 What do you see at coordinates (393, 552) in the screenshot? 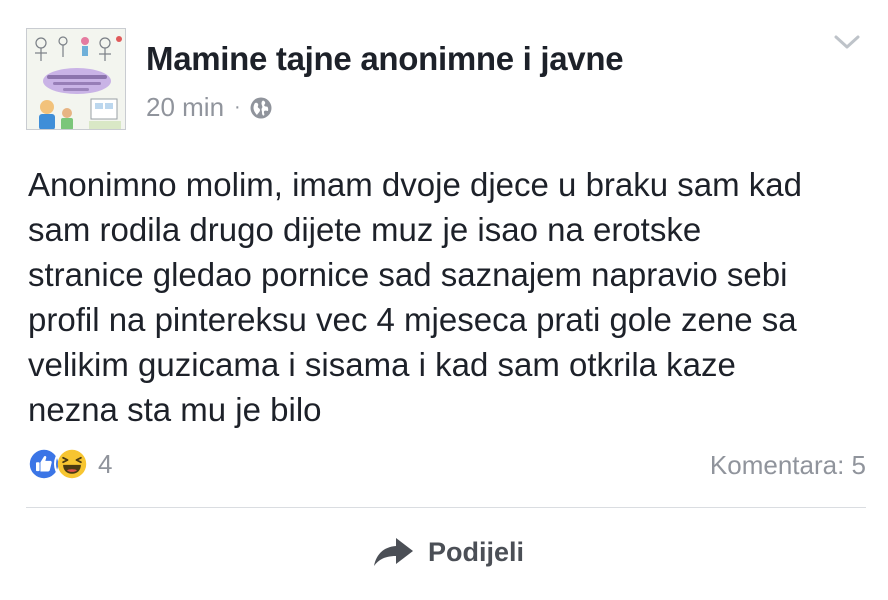
I see `share-arrow-icon` at bounding box center [393, 552].